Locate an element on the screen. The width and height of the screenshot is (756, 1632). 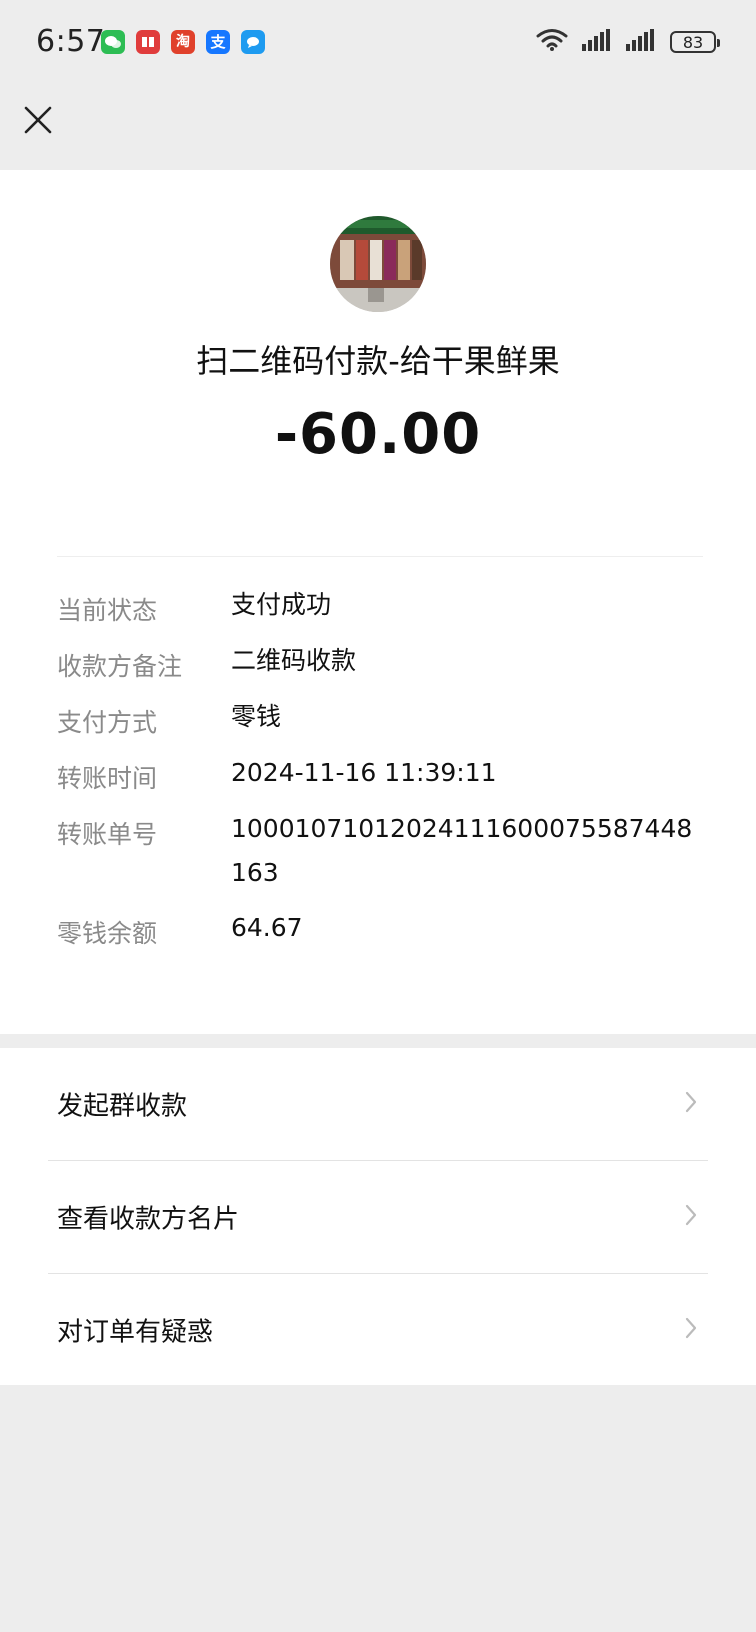
wifi-icon is located at coordinates (552, 42).